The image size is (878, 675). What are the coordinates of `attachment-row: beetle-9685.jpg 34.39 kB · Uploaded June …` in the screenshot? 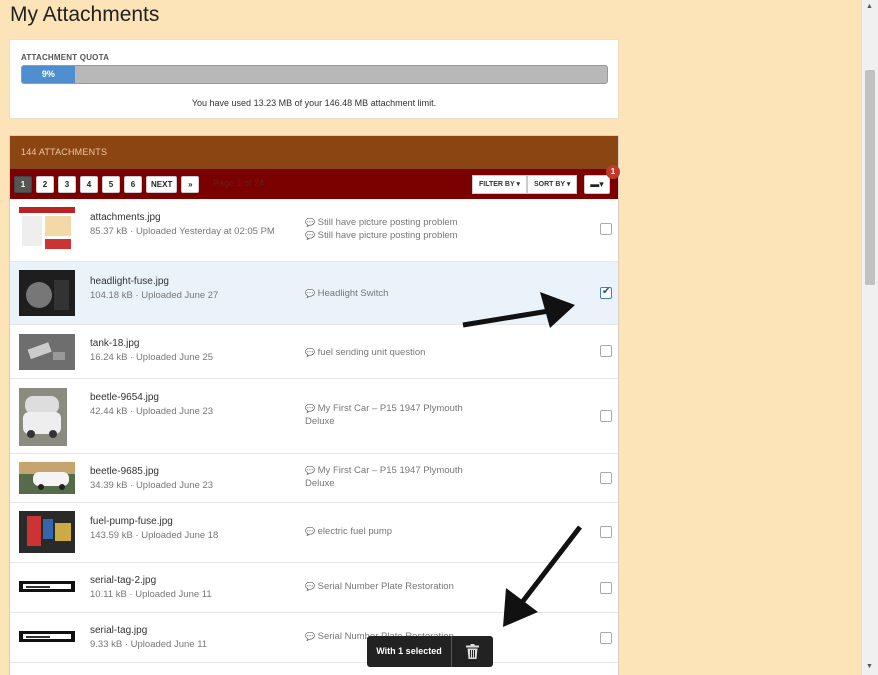 It's located at (314, 478).